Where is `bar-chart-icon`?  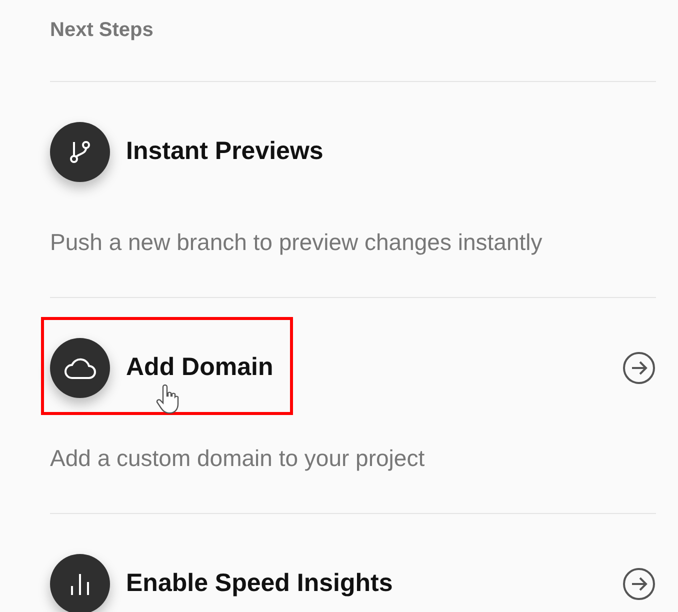
bar-chart-icon is located at coordinates (80, 584).